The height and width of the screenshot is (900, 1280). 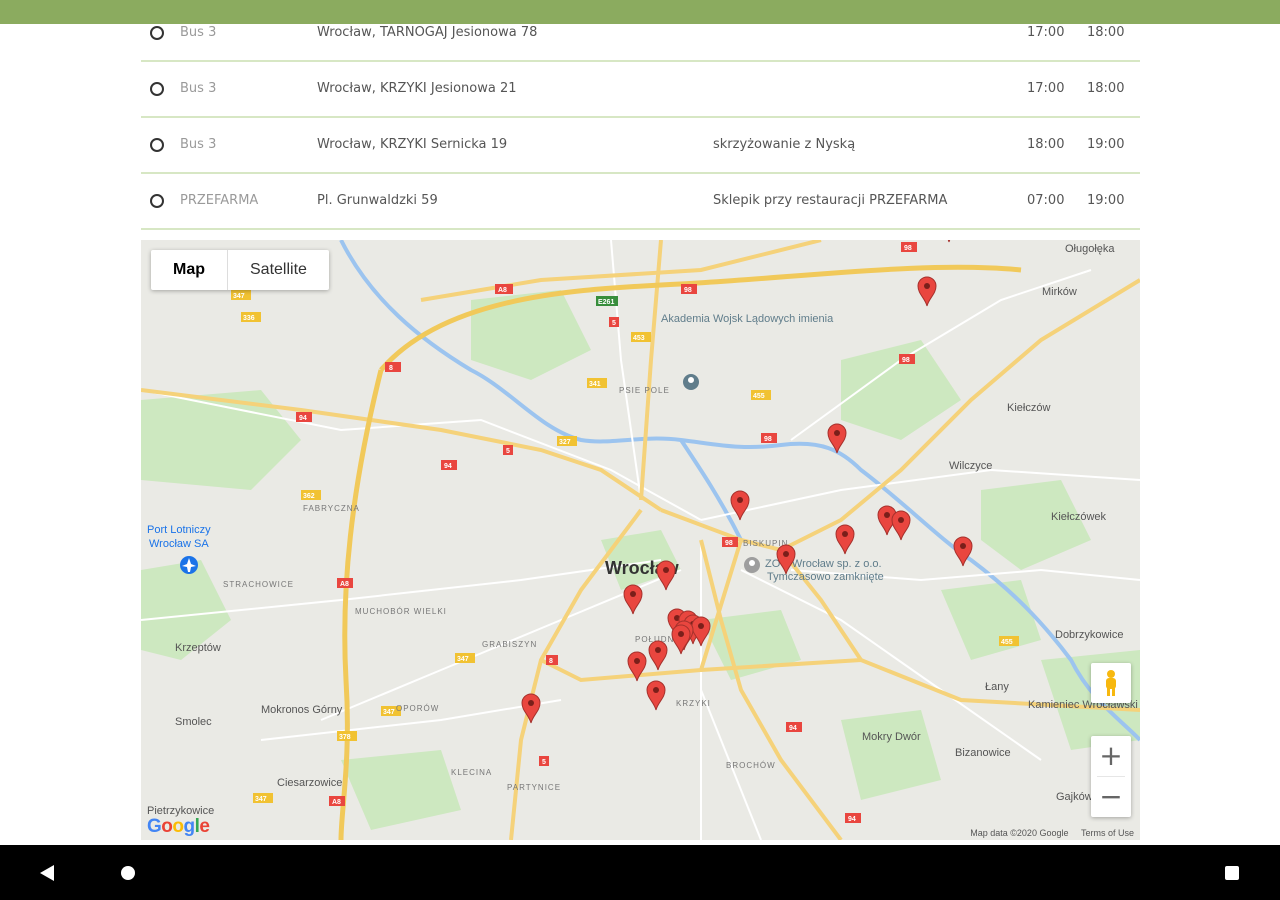 What do you see at coordinates (1019, 833) in the screenshot?
I see `map-data-credit: Map data ©2020 Google` at bounding box center [1019, 833].